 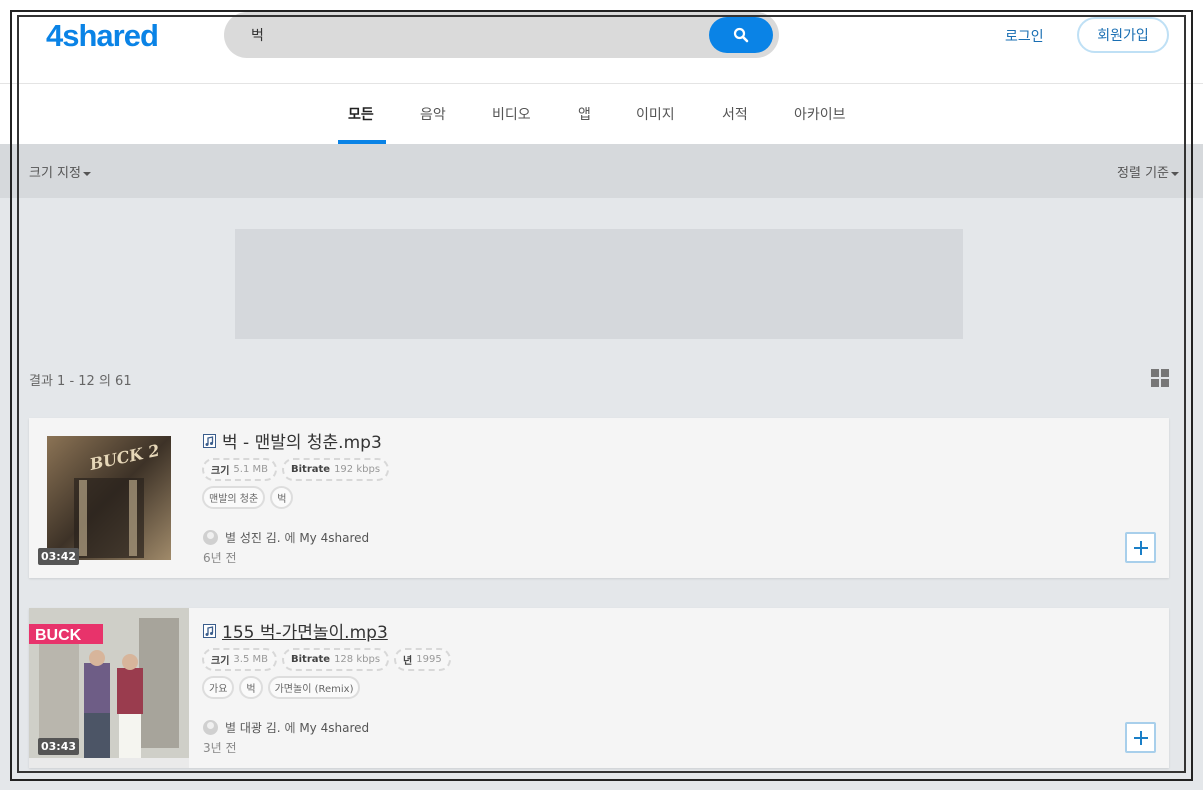 I want to click on tab-music: 음악, so click(x=433, y=114).